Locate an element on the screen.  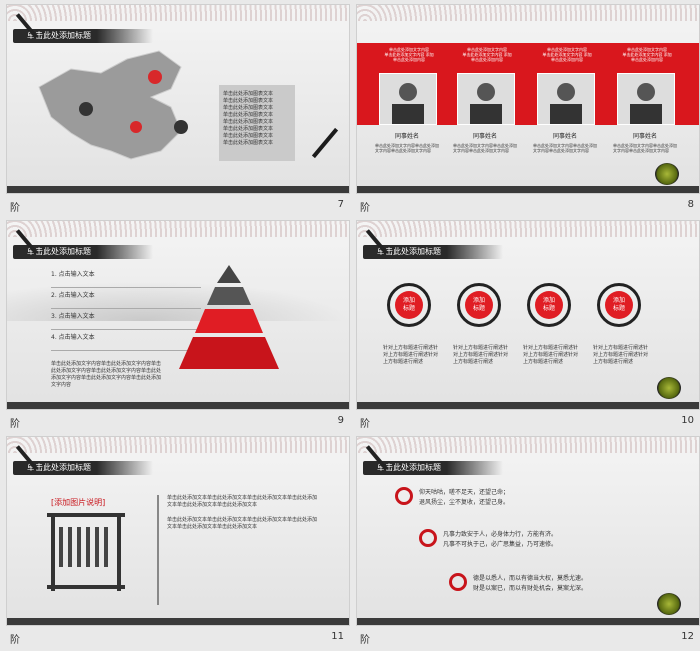
pyramid-diagram is located at coordinates (229, 317).